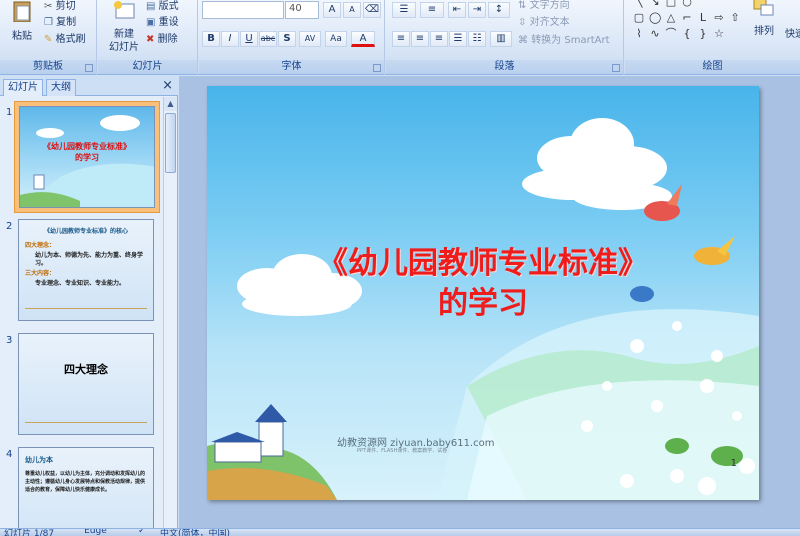  Describe the element at coordinates (124, 27) in the screenshot. I see `new-slide-button: 新建 幻灯片` at that location.